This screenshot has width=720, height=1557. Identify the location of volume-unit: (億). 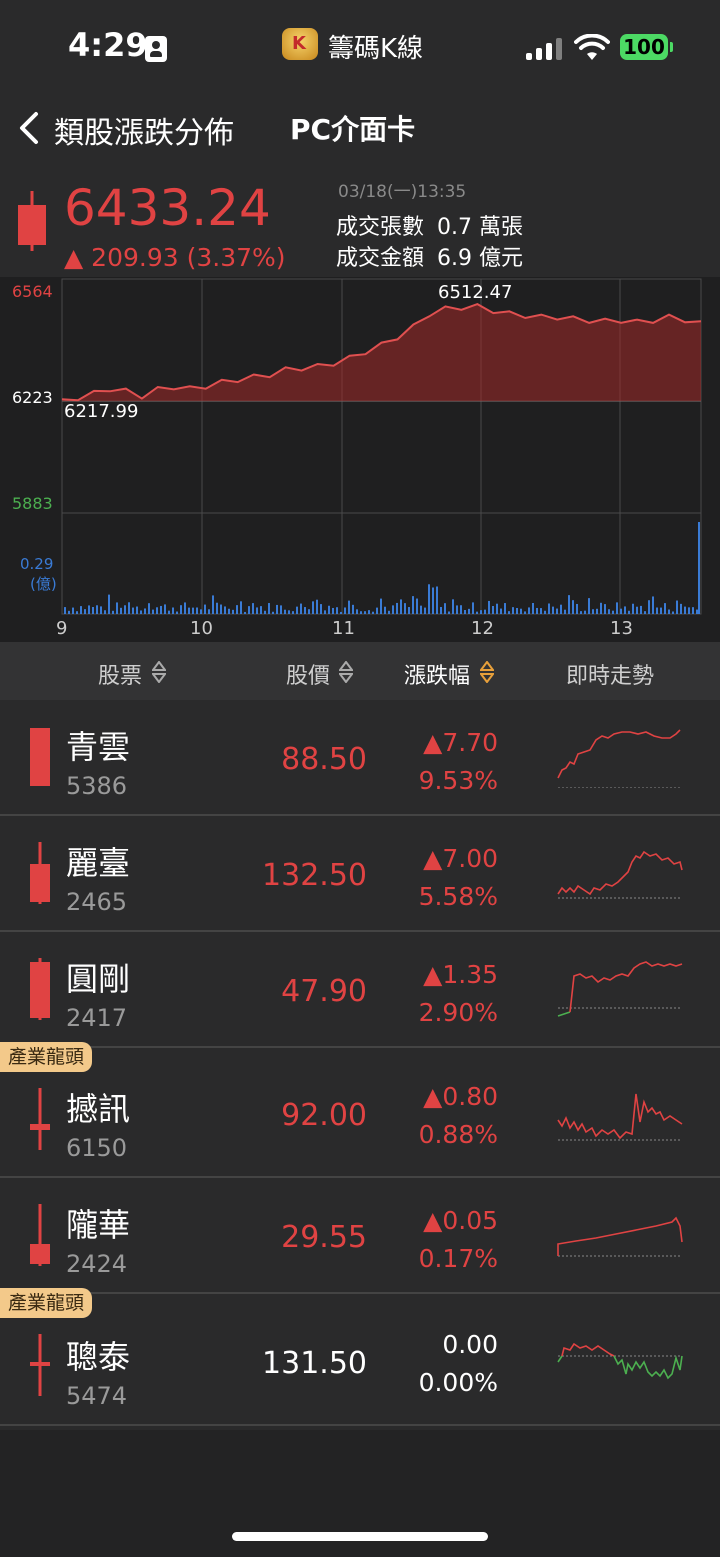
(43, 584).